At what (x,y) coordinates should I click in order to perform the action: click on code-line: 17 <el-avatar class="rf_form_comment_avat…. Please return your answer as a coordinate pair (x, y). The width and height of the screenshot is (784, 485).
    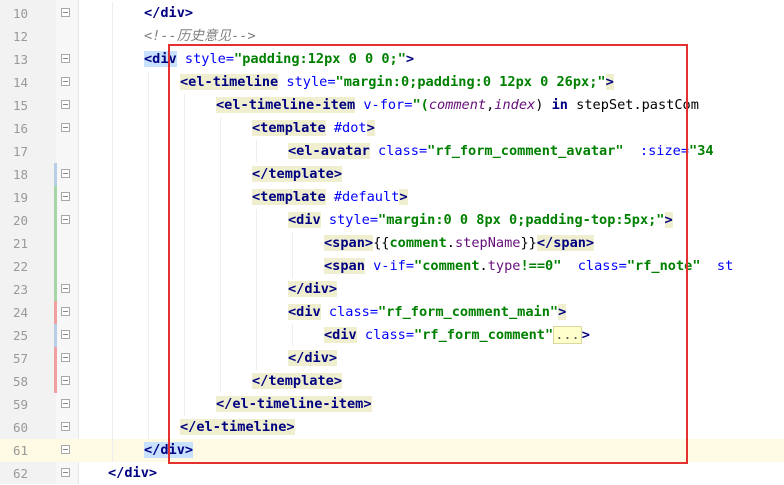
    Looking at the image, I should click on (392, 151).